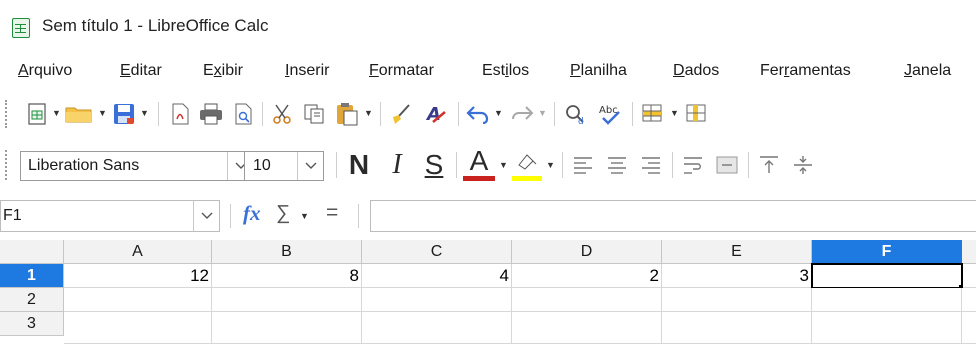 The height and width of the screenshot is (344, 976). What do you see at coordinates (550, 165) in the screenshot?
I see `highlight-dropdown-icon: ▼` at bounding box center [550, 165].